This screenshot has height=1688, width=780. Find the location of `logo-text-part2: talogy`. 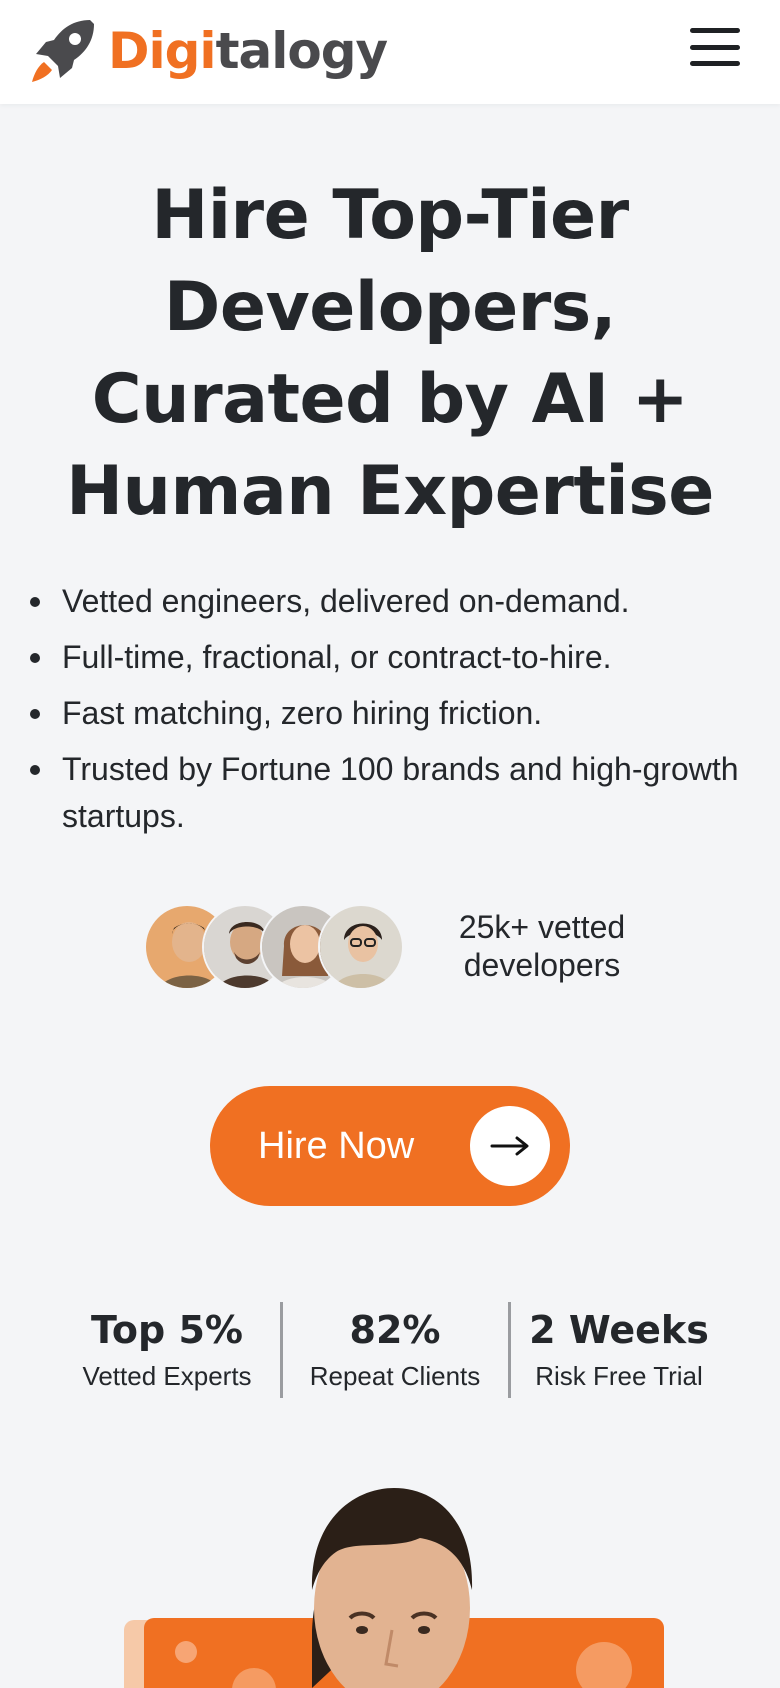

logo-text-part2: talogy is located at coordinates (302, 51).